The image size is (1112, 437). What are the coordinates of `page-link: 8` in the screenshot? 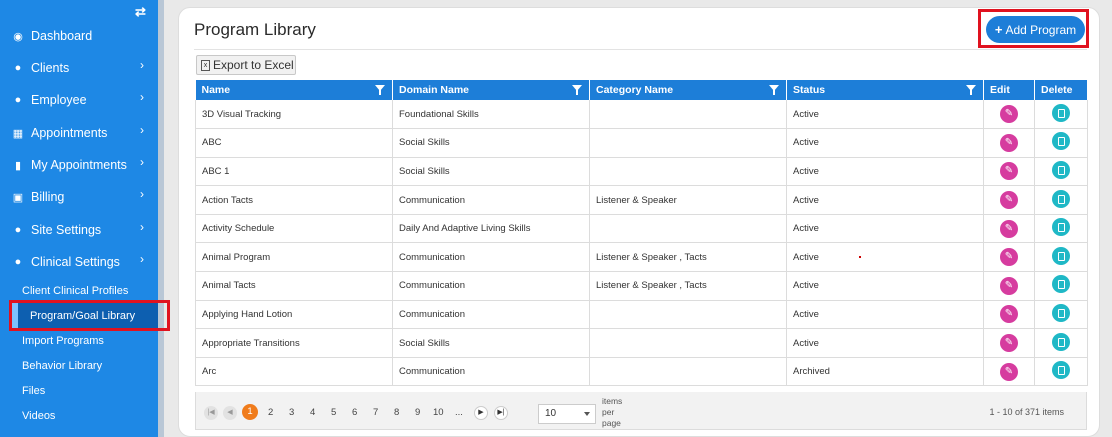 It's located at (396, 412).